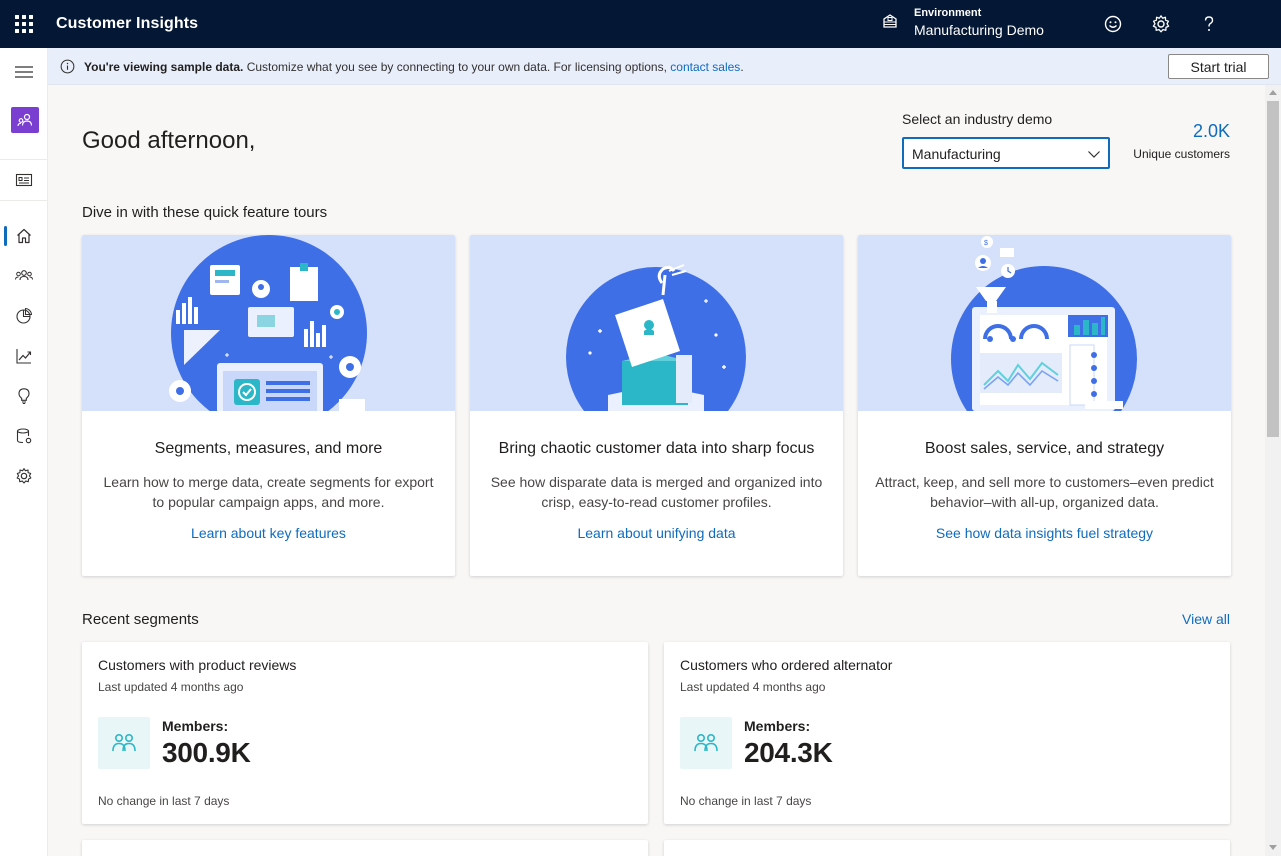 This screenshot has height=856, width=1281. I want to click on industry-select-dropdown: Manufacturing, so click(1006, 153).